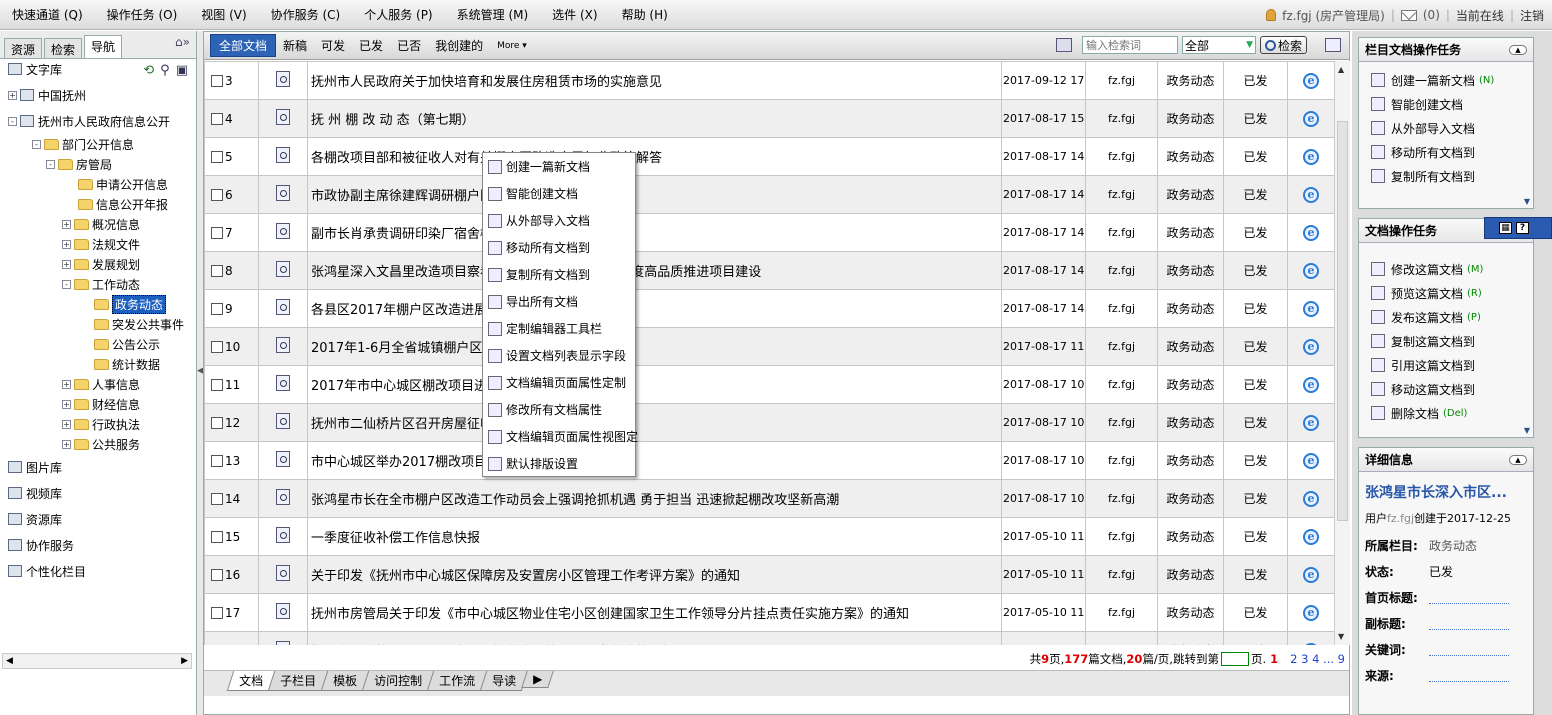  Describe the element at coordinates (101, 444) in the screenshot. I see `tree-node: + 公共服务` at that location.